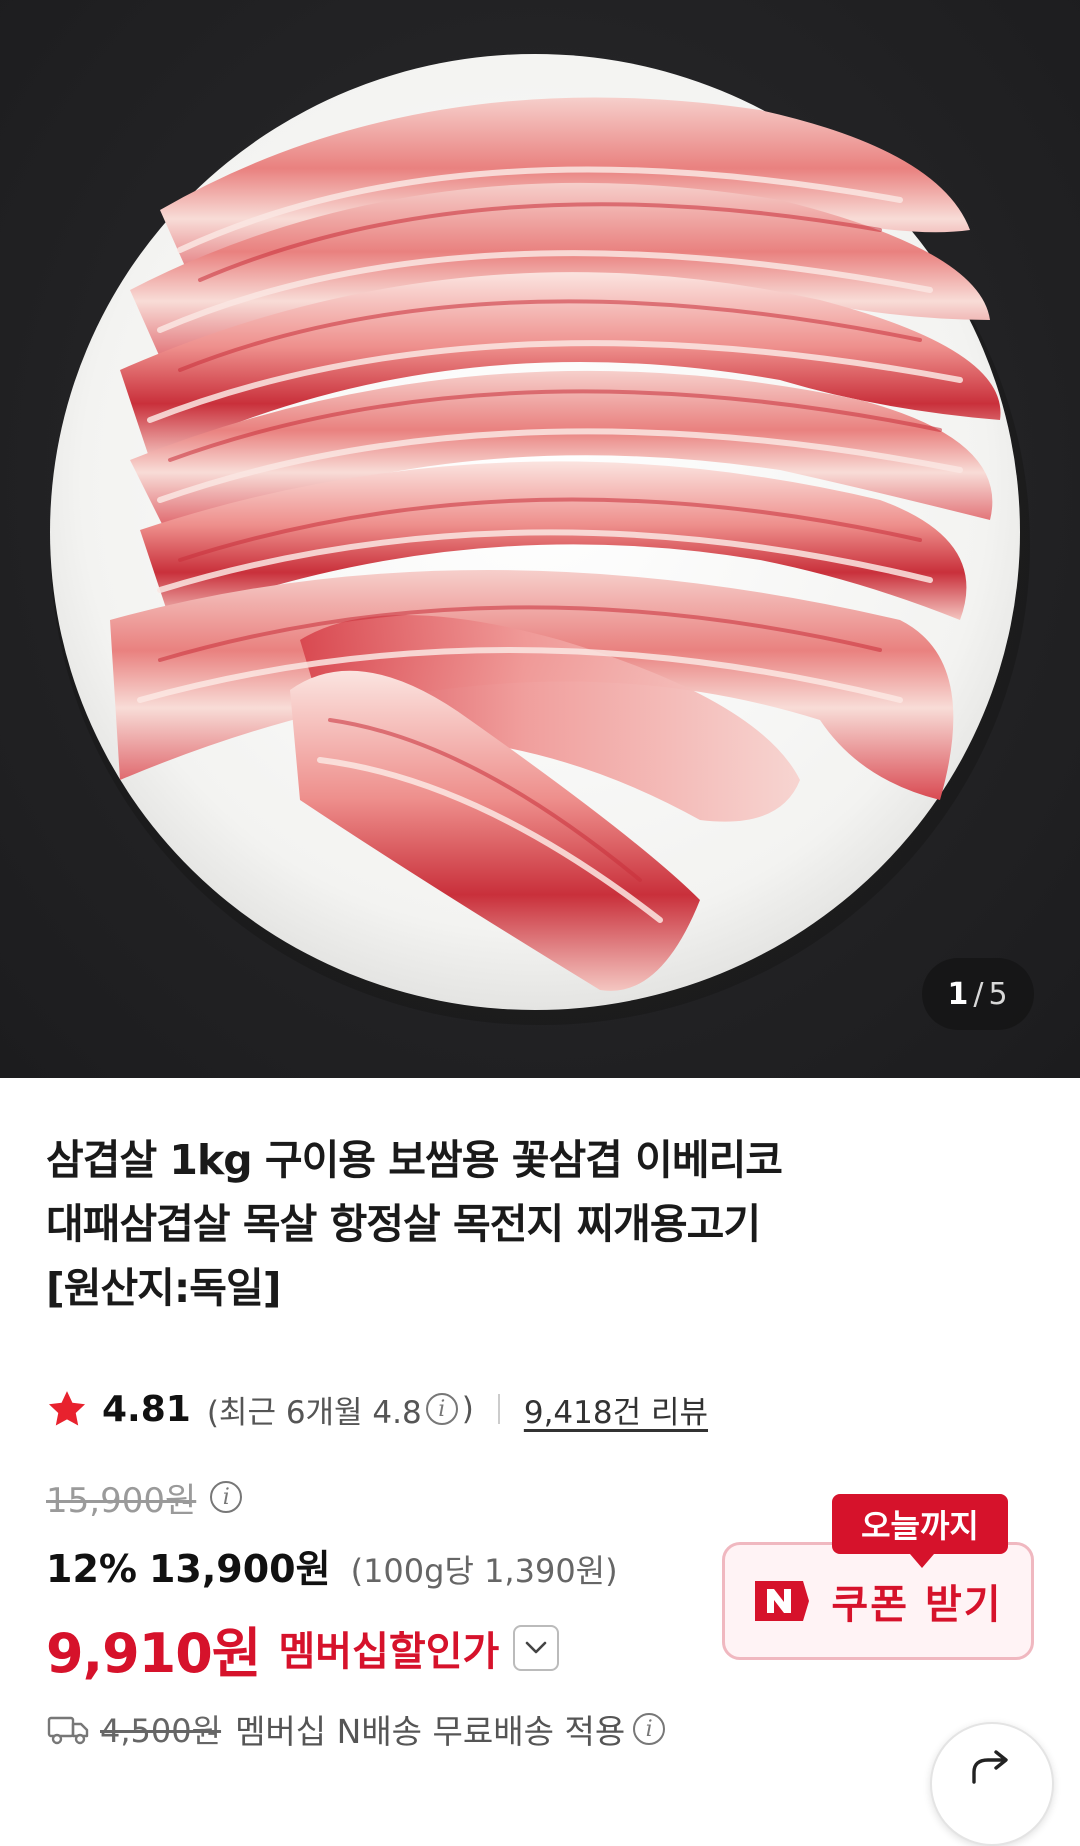 The height and width of the screenshot is (1846, 1080). I want to click on original-price-row: 15,900원 i, so click(146, 1497).